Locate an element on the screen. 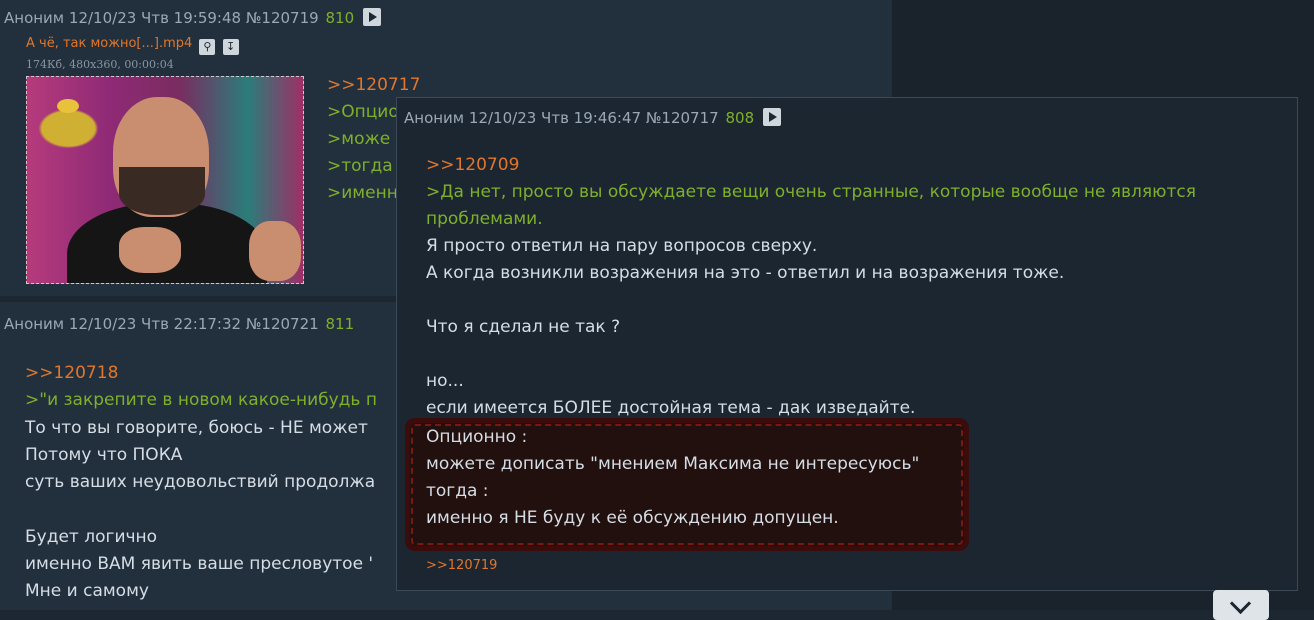 The height and width of the screenshot is (620, 1314). post-id: №120721 is located at coordinates (282, 324).